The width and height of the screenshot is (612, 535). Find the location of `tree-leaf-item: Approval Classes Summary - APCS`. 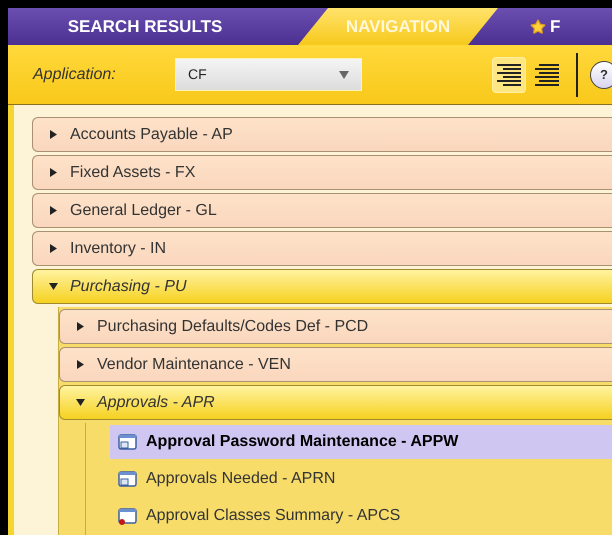

tree-leaf-item: Approval Classes Summary - APCS is located at coordinates (361, 516).